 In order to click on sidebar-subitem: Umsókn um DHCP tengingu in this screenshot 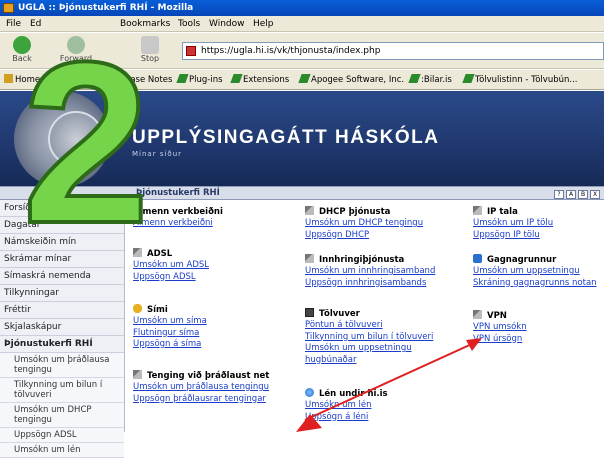, I will do `click(62, 415)`.